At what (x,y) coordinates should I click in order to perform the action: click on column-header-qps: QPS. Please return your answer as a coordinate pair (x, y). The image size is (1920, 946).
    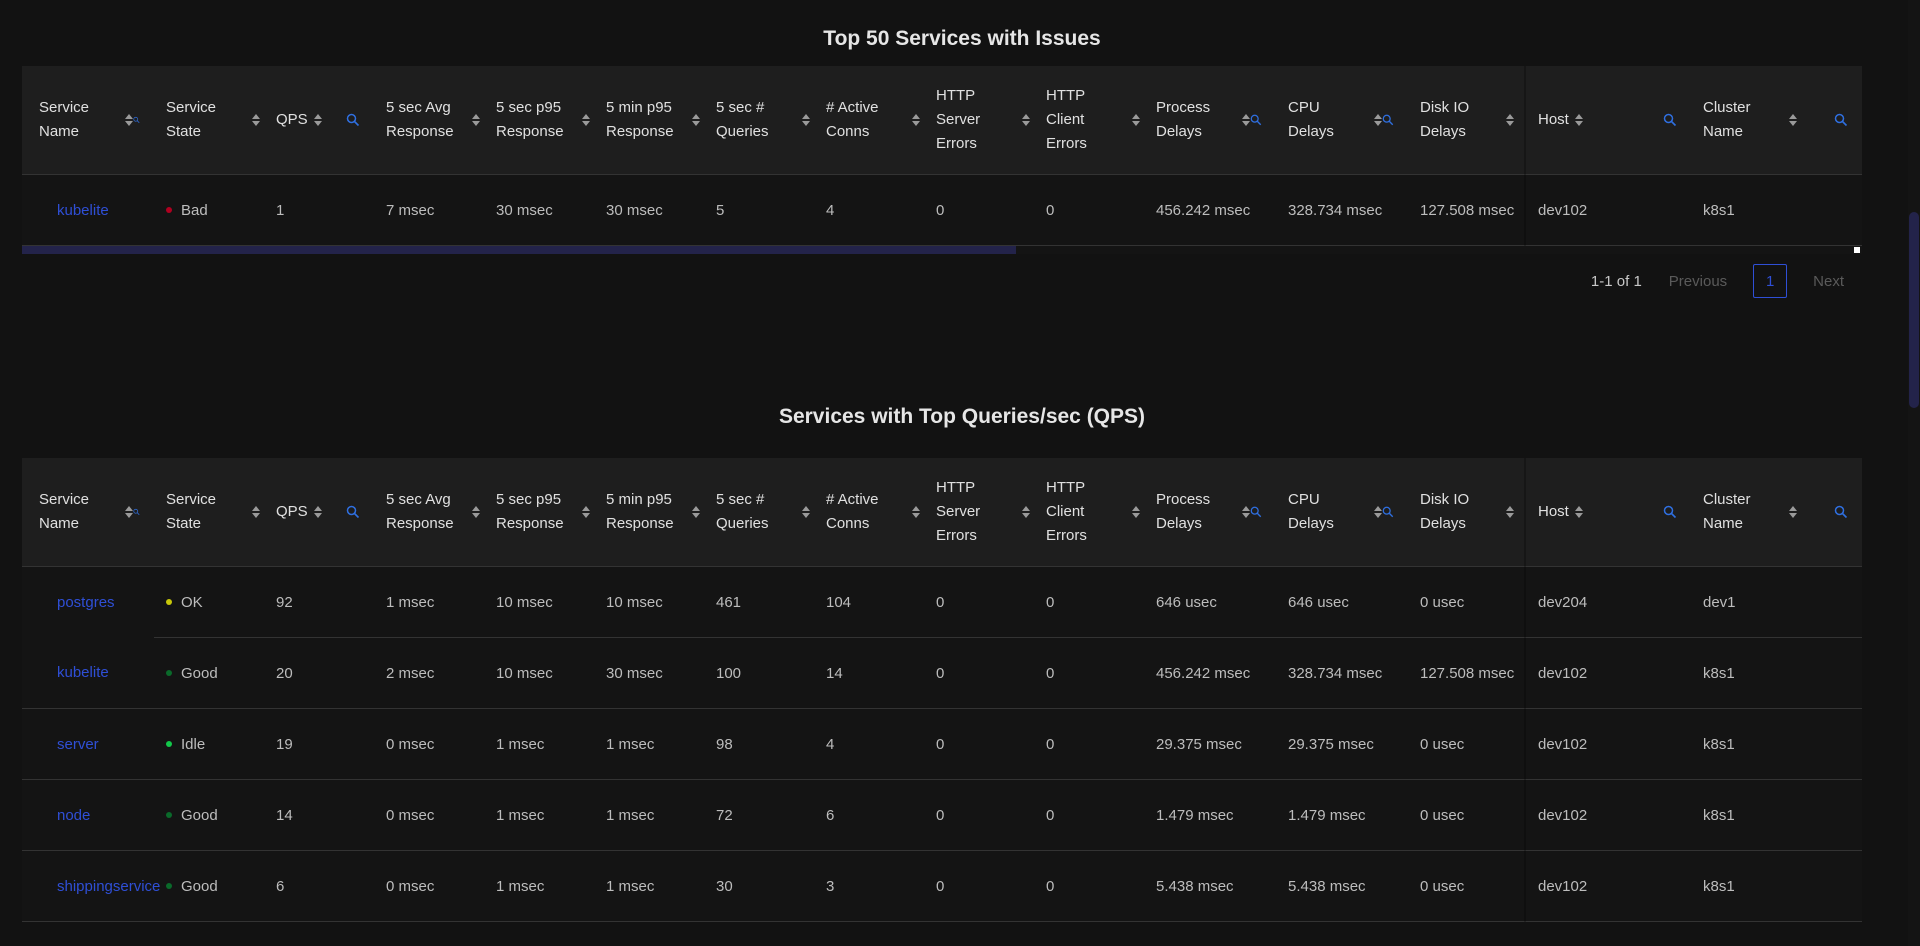
    Looking at the image, I should click on (319, 512).